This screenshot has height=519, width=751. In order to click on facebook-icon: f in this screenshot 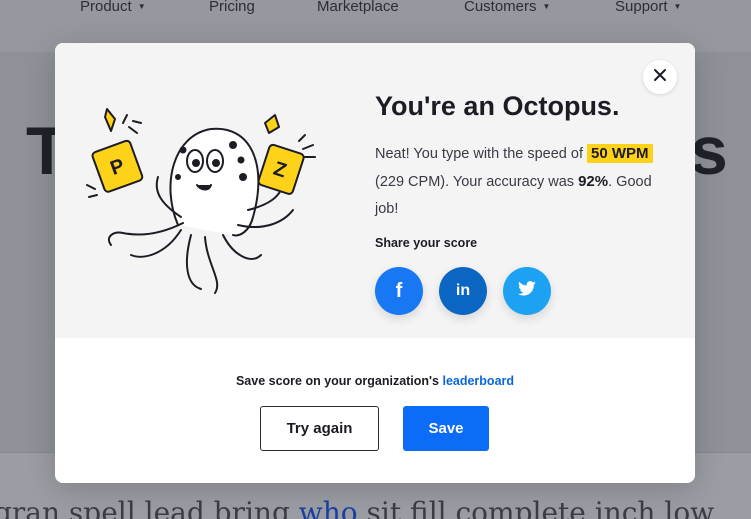, I will do `click(399, 290)`.